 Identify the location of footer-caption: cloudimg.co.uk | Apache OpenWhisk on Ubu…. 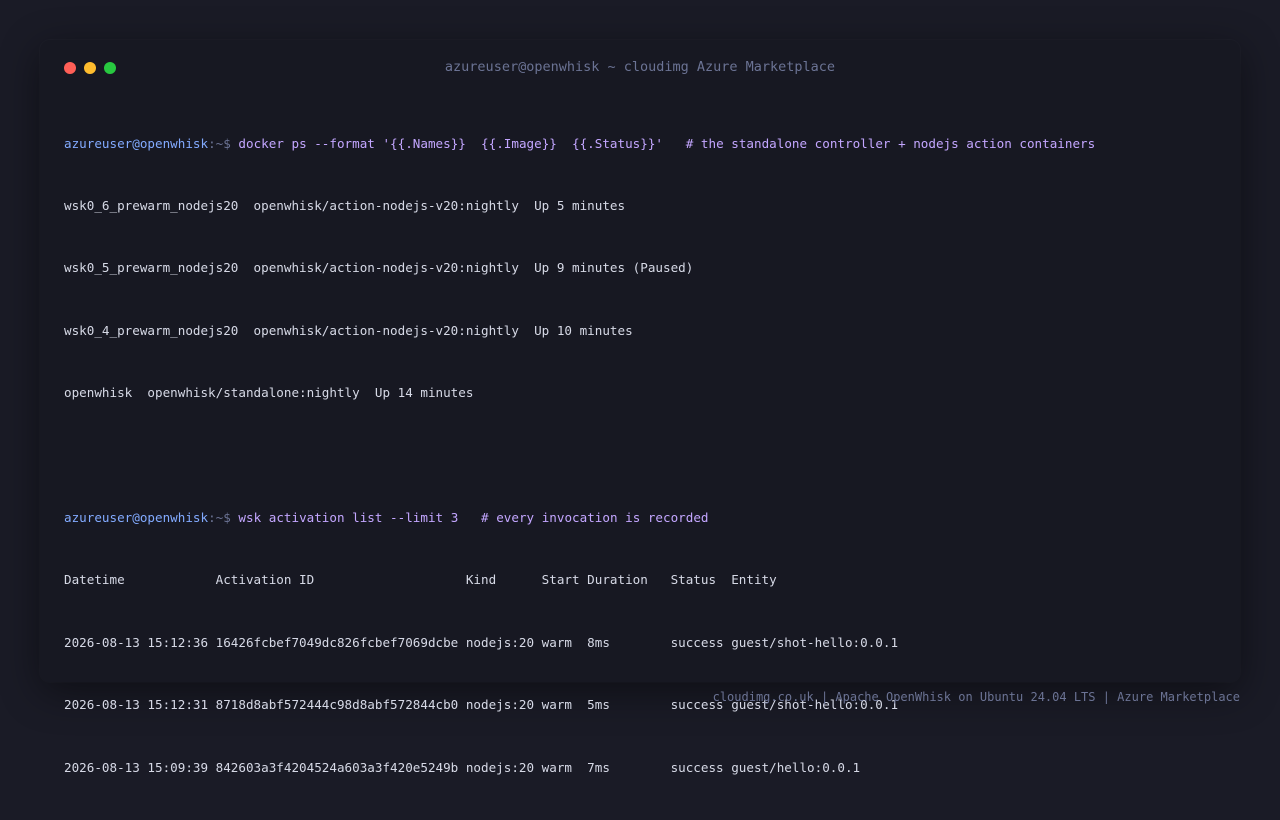
(976, 697).